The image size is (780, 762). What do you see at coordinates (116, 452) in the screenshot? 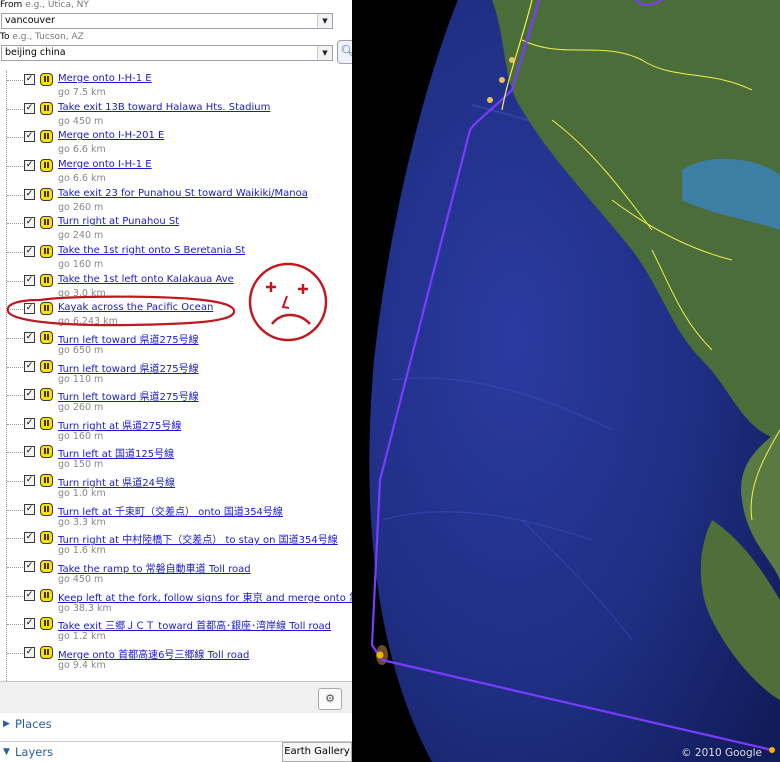
I see `step-instruction-link: Turn left at 国道125号線` at bounding box center [116, 452].